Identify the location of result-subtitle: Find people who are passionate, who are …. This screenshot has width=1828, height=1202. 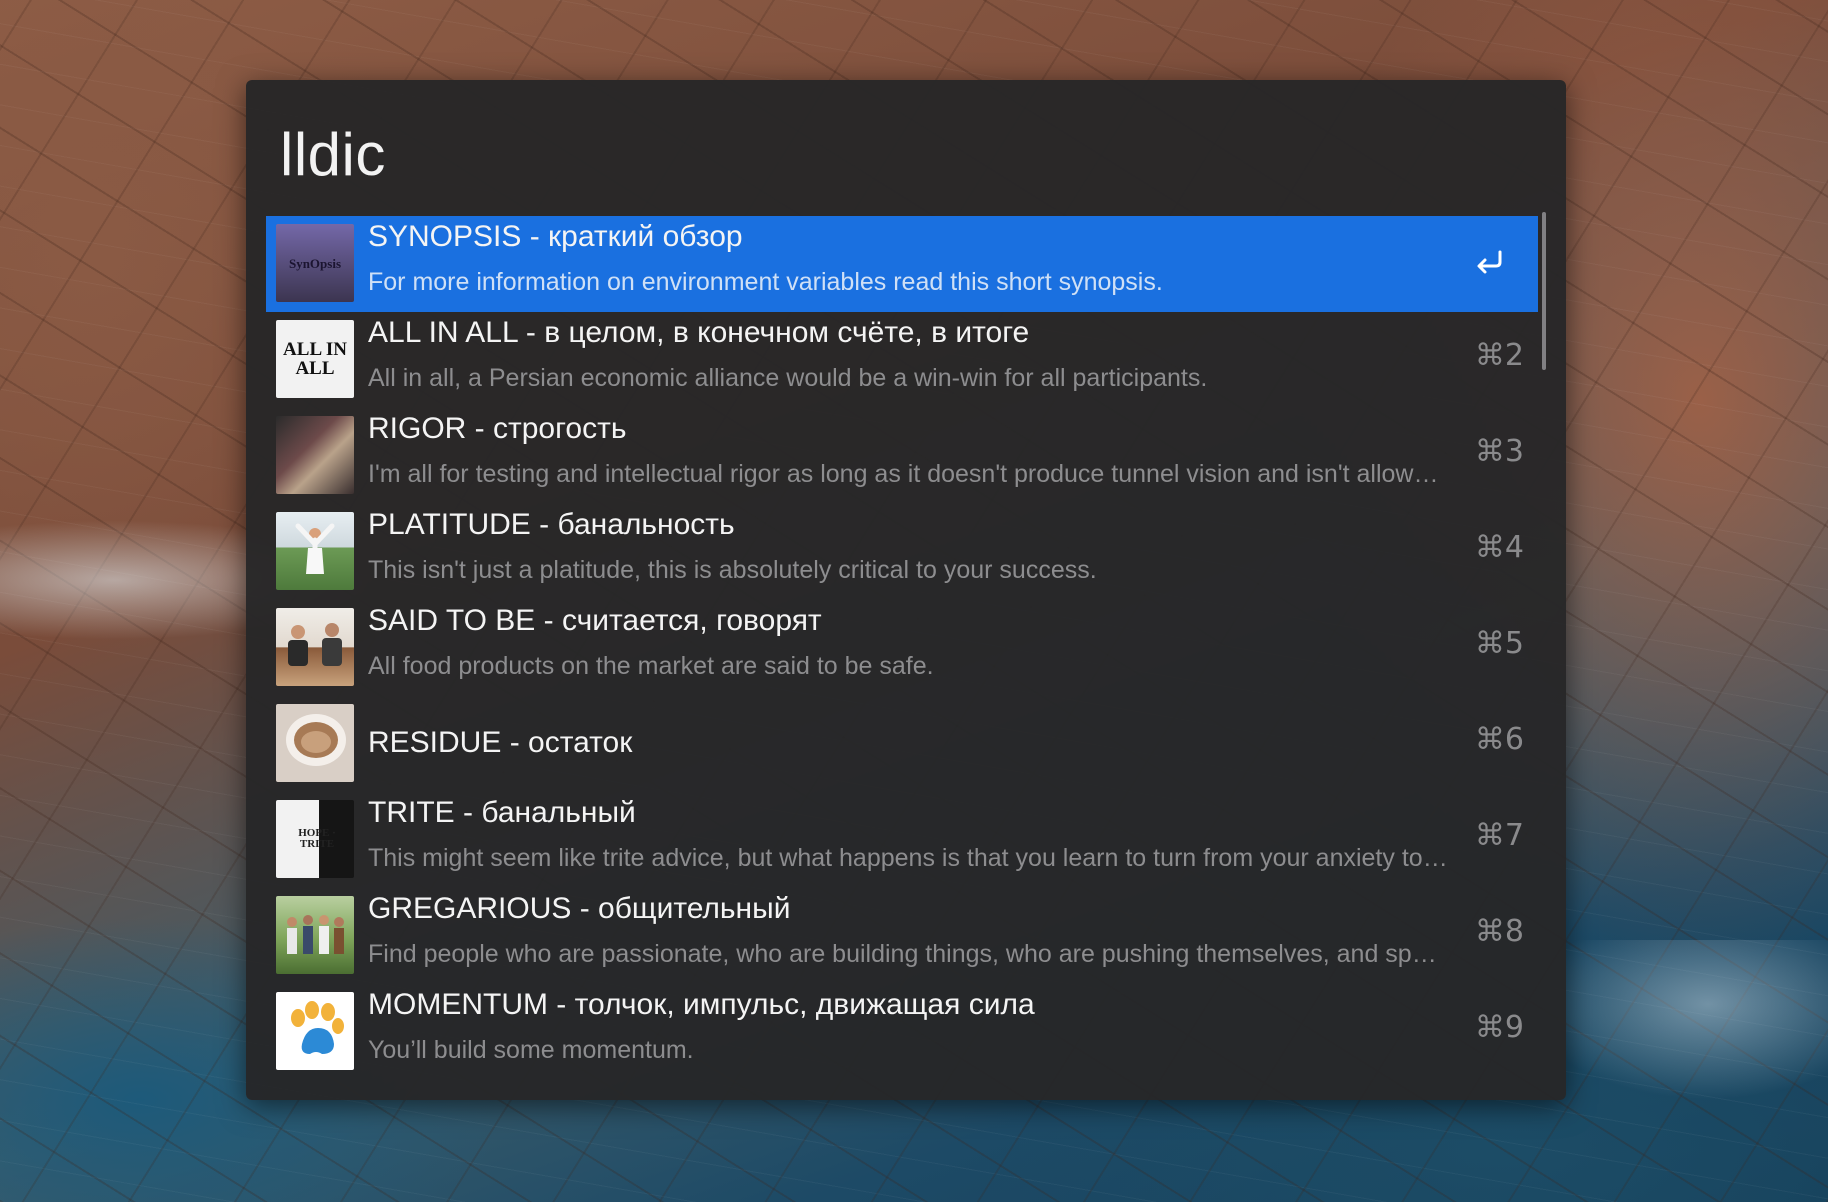
(908, 954).